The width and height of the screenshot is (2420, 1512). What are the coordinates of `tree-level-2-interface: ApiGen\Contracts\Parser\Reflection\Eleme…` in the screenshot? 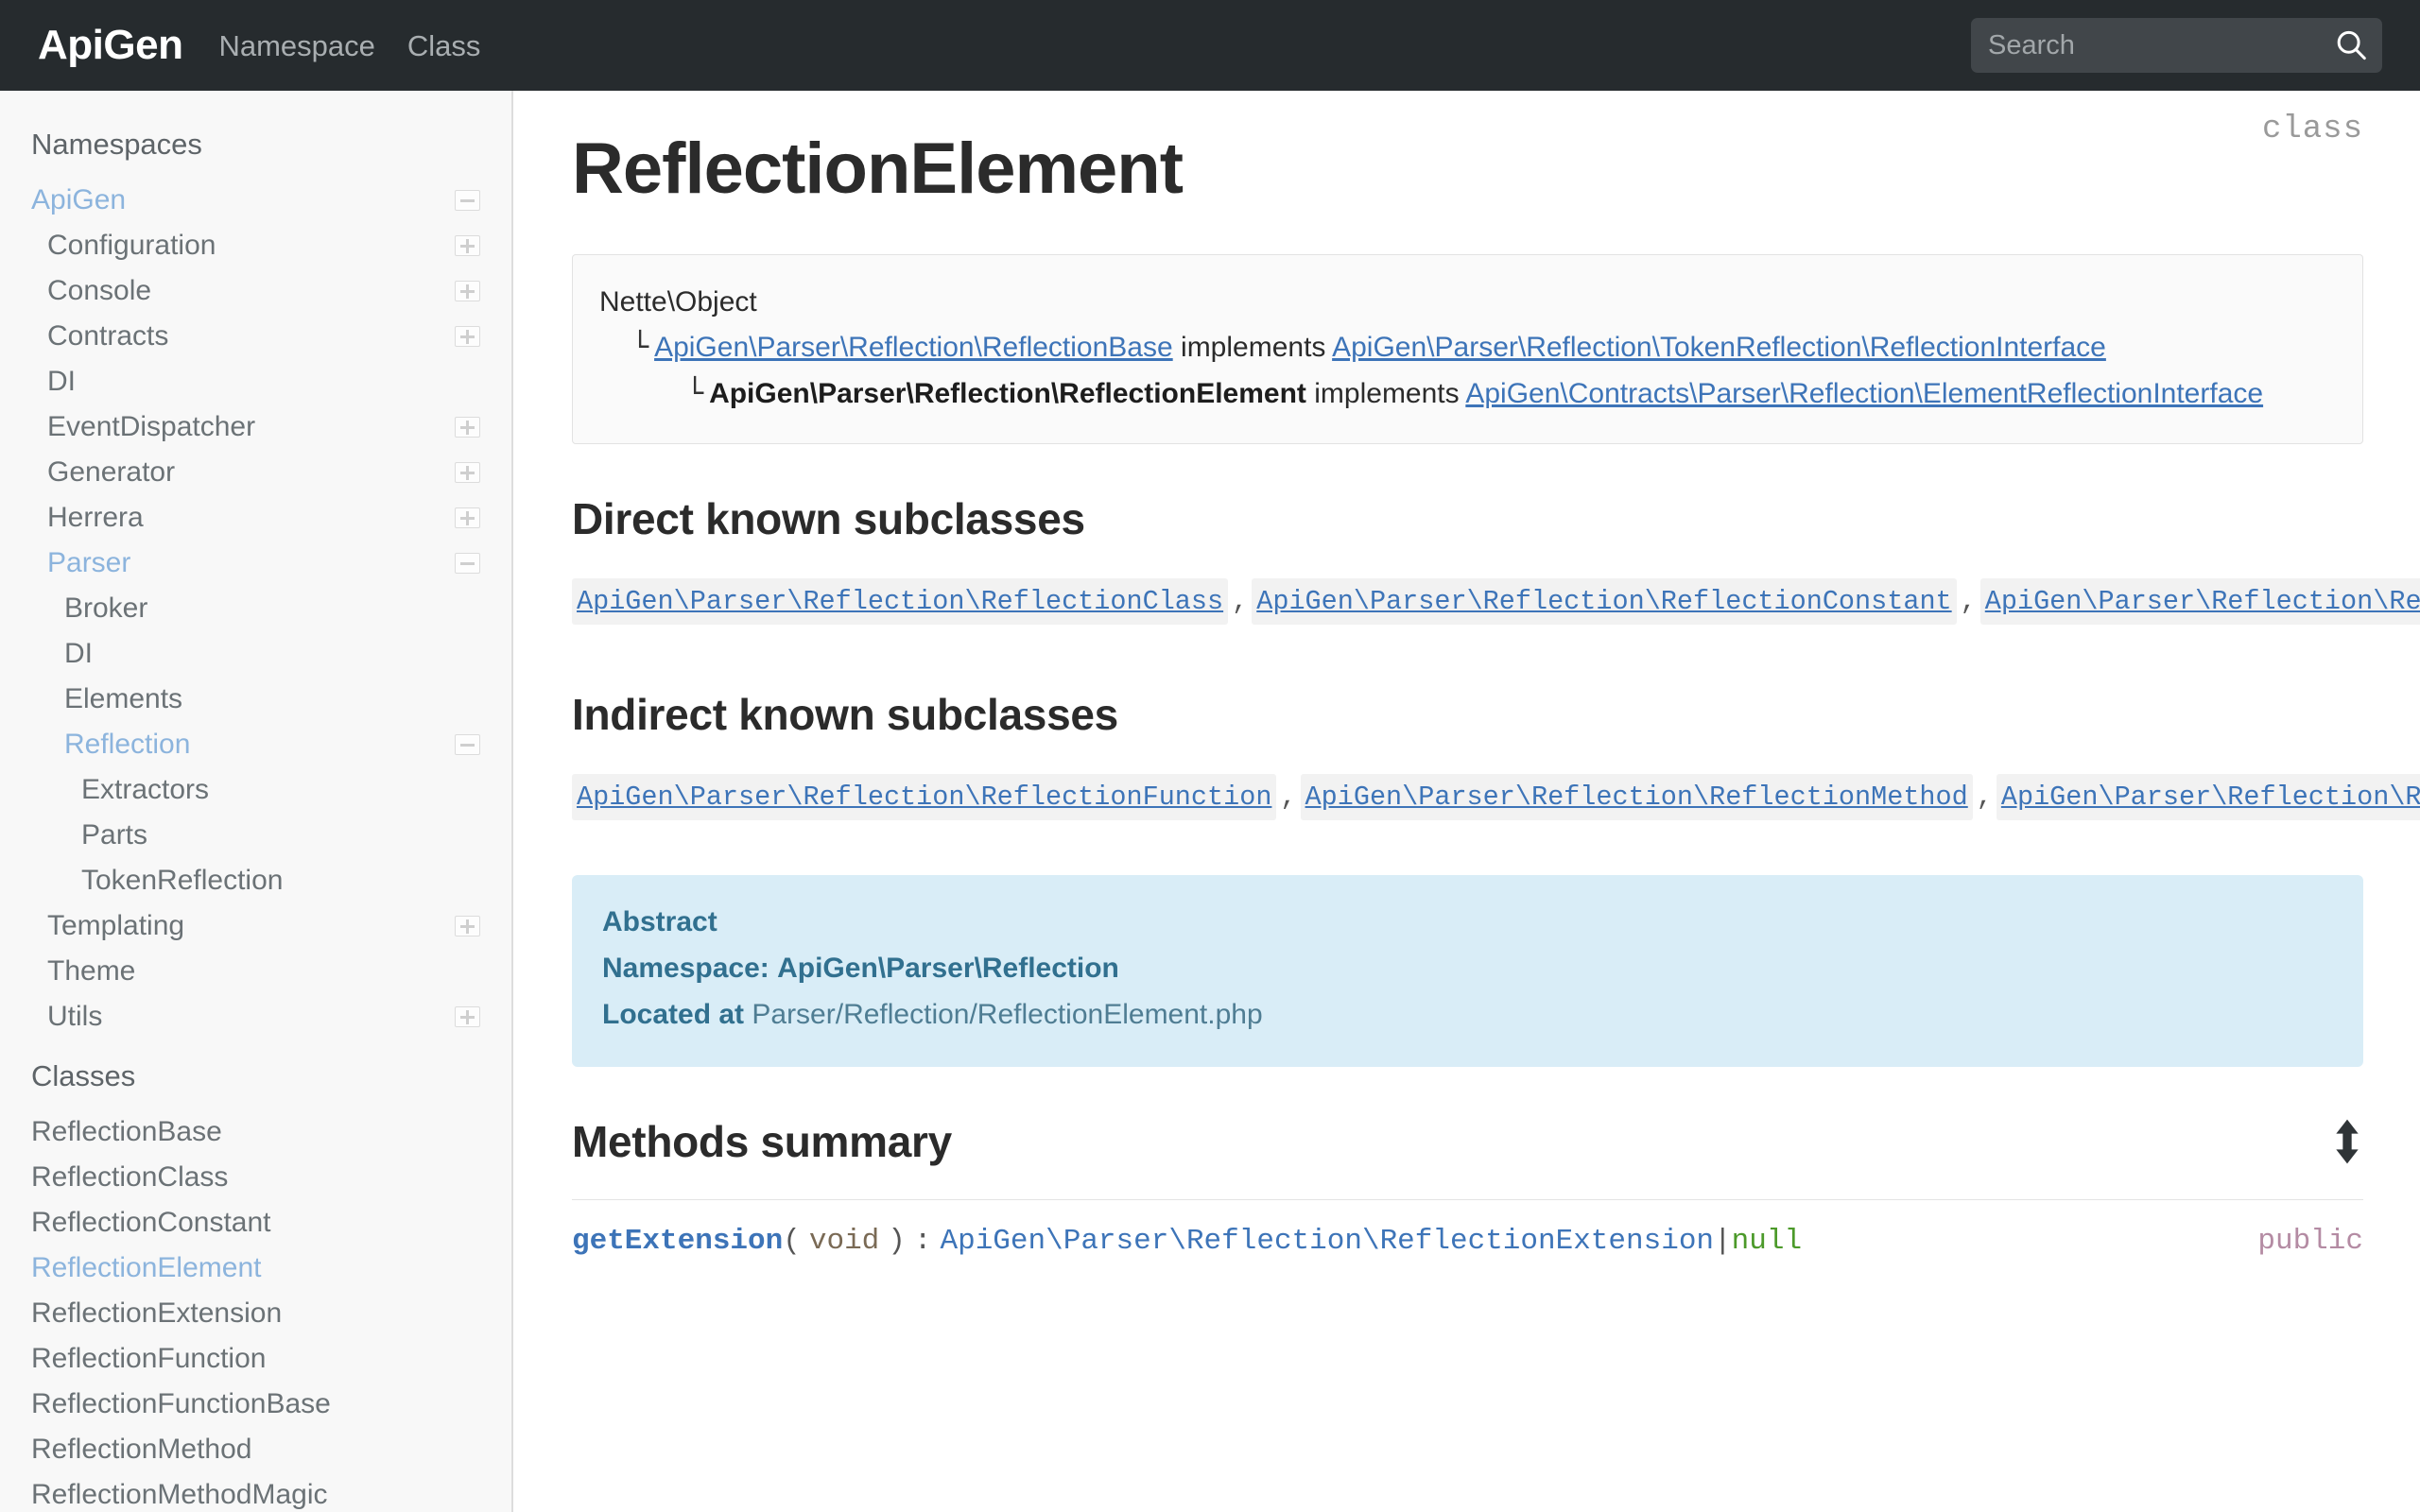 It's located at (1864, 393).